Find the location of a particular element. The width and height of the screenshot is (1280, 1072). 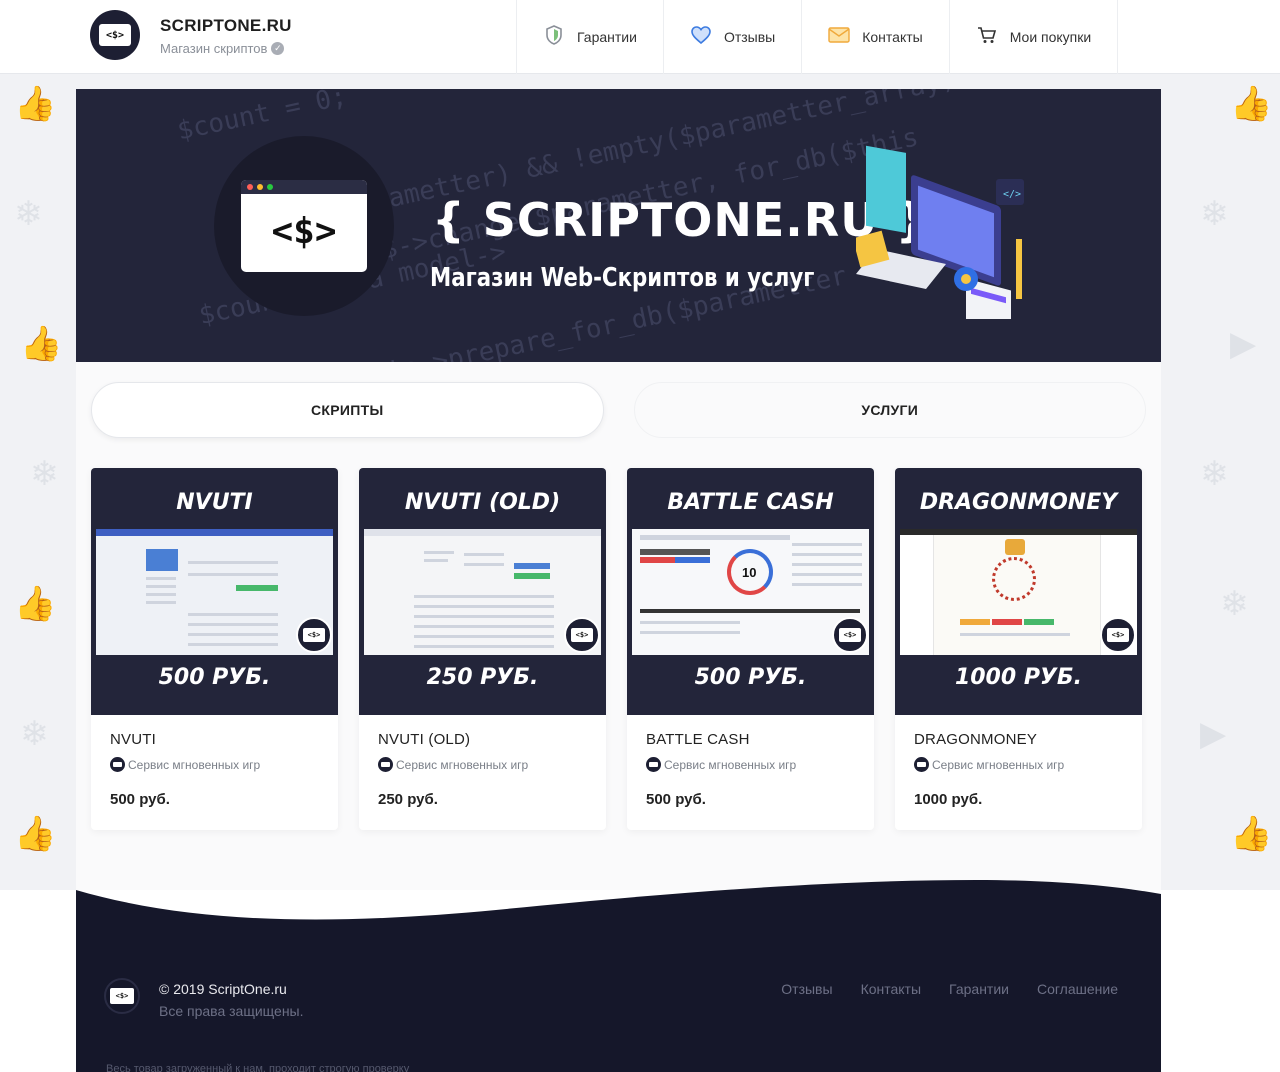

nav-item-label: Мои покупки is located at coordinates (1050, 37).